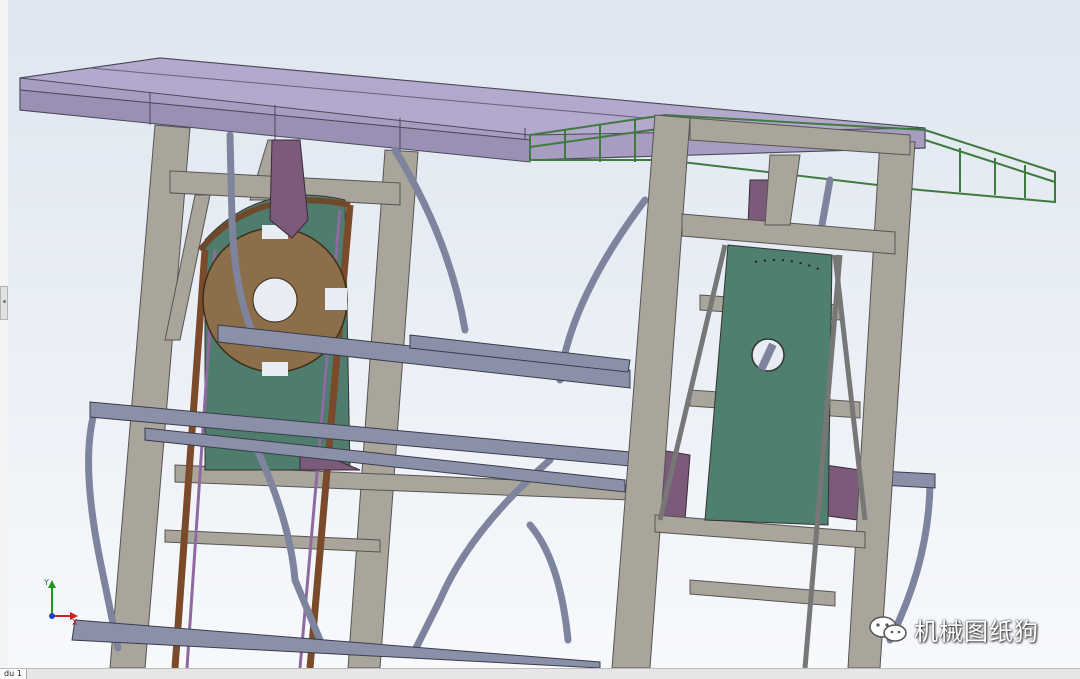 This screenshot has width=1080, height=679. I want to click on wechat-icon, so click(888, 629).